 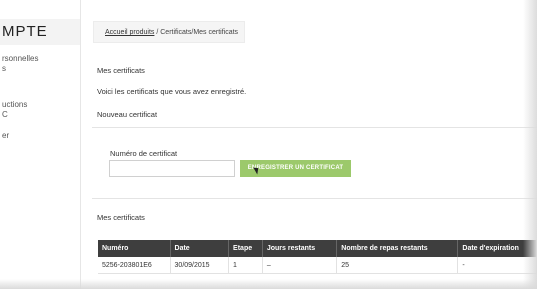 I want to click on sidebar-item-label: er, so click(x=6, y=135).